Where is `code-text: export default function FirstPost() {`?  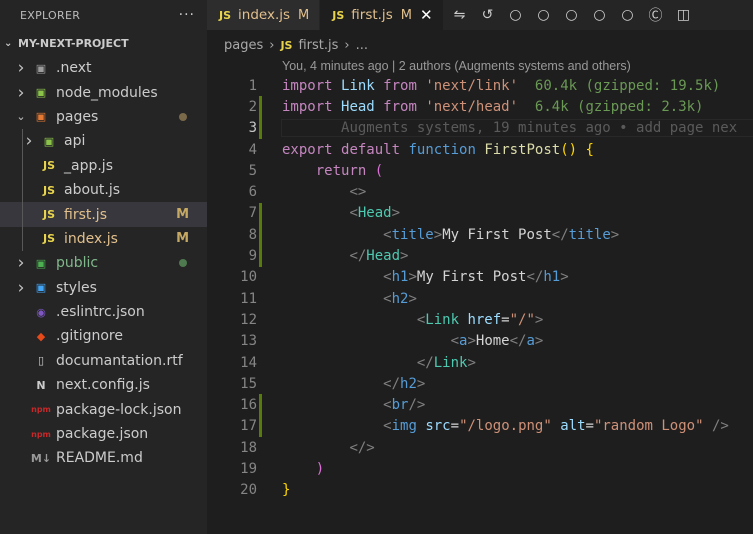 code-text: export default function FirstPost() { is located at coordinates (517, 150).